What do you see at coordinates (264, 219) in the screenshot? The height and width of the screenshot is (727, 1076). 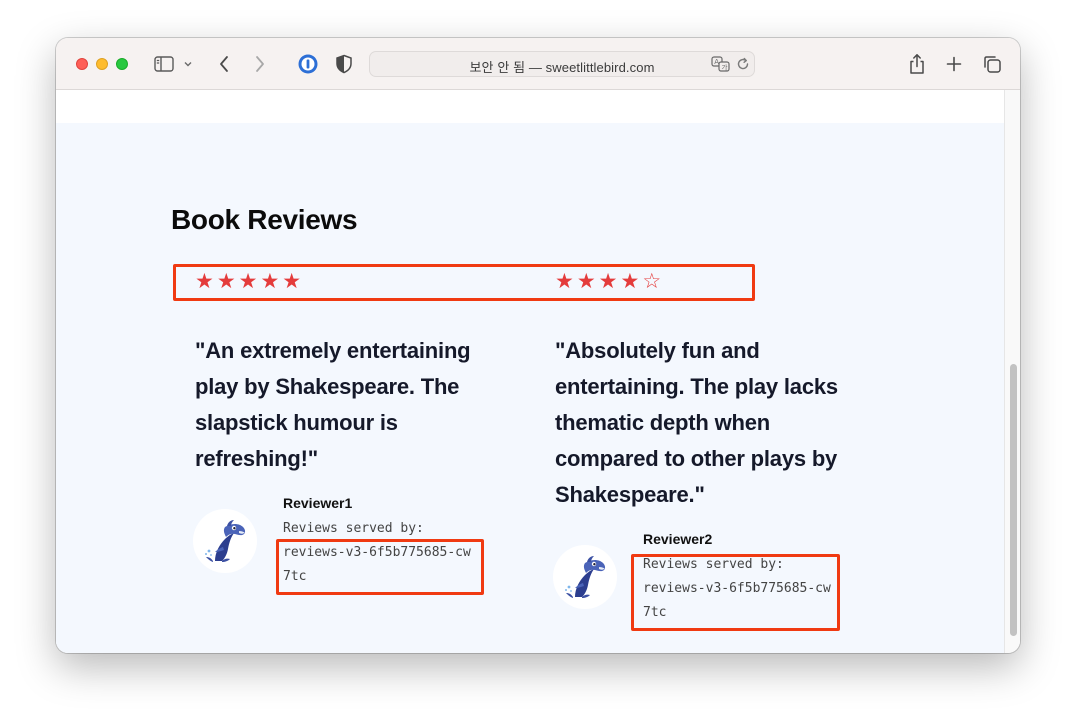 I see `page-title: Book Reviews` at bounding box center [264, 219].